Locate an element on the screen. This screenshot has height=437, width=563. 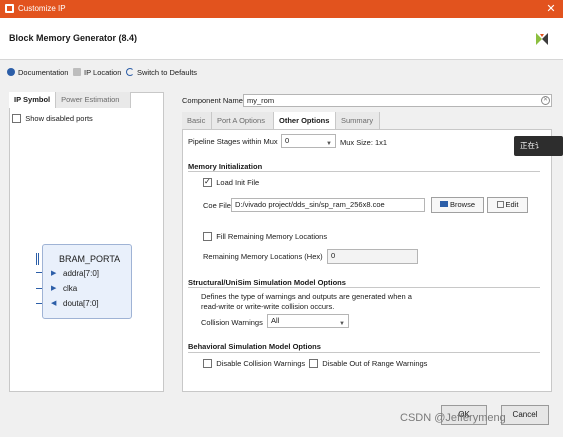
show-disabled-ports-checkbox: Show disabled ports is located at coordinates (52, 119).